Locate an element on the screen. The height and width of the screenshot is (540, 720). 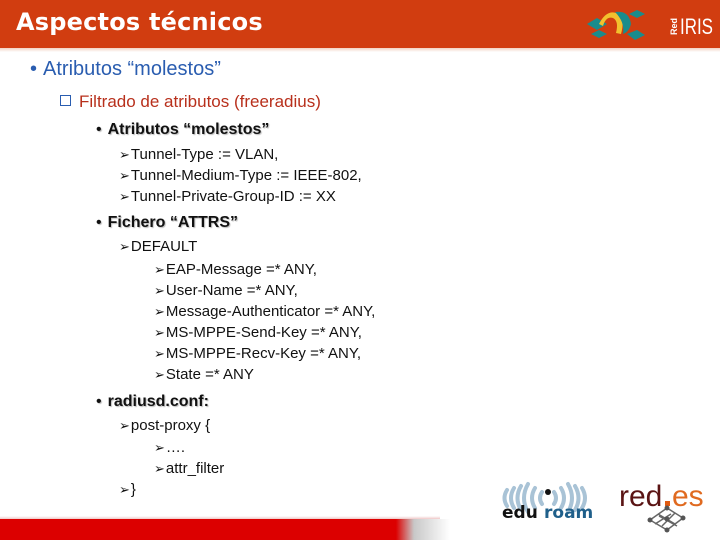
section-title-text: radiusd.conf: is located at coordinates (158, 401).